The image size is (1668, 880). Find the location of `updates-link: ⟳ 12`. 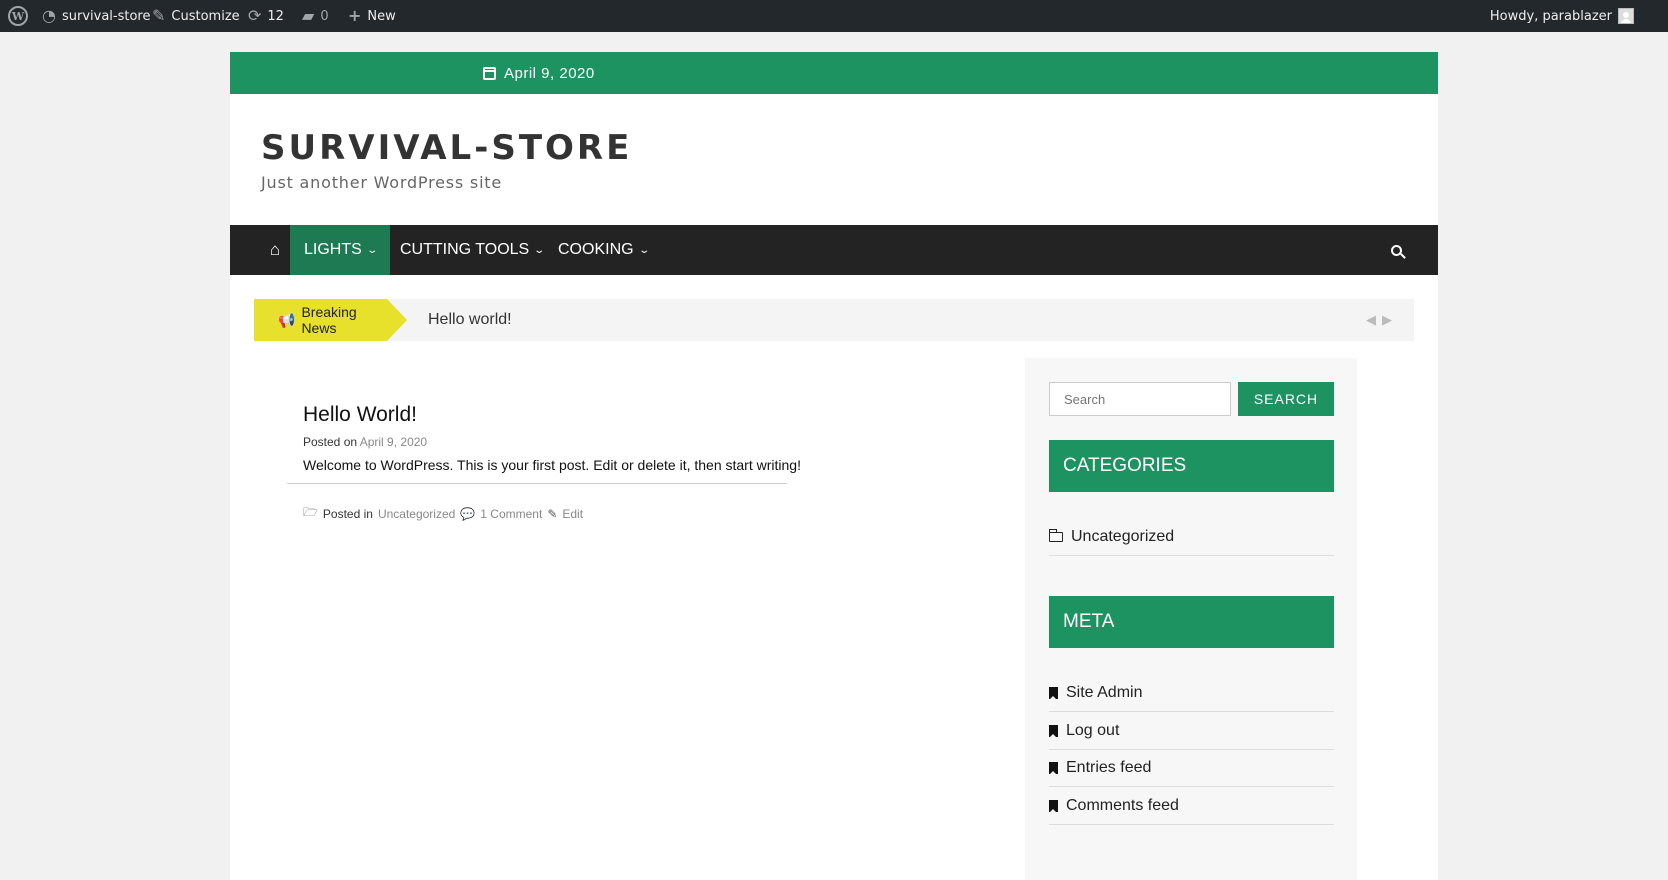

updates-link: ⟳ 12 is located at coordinates (266, 16).